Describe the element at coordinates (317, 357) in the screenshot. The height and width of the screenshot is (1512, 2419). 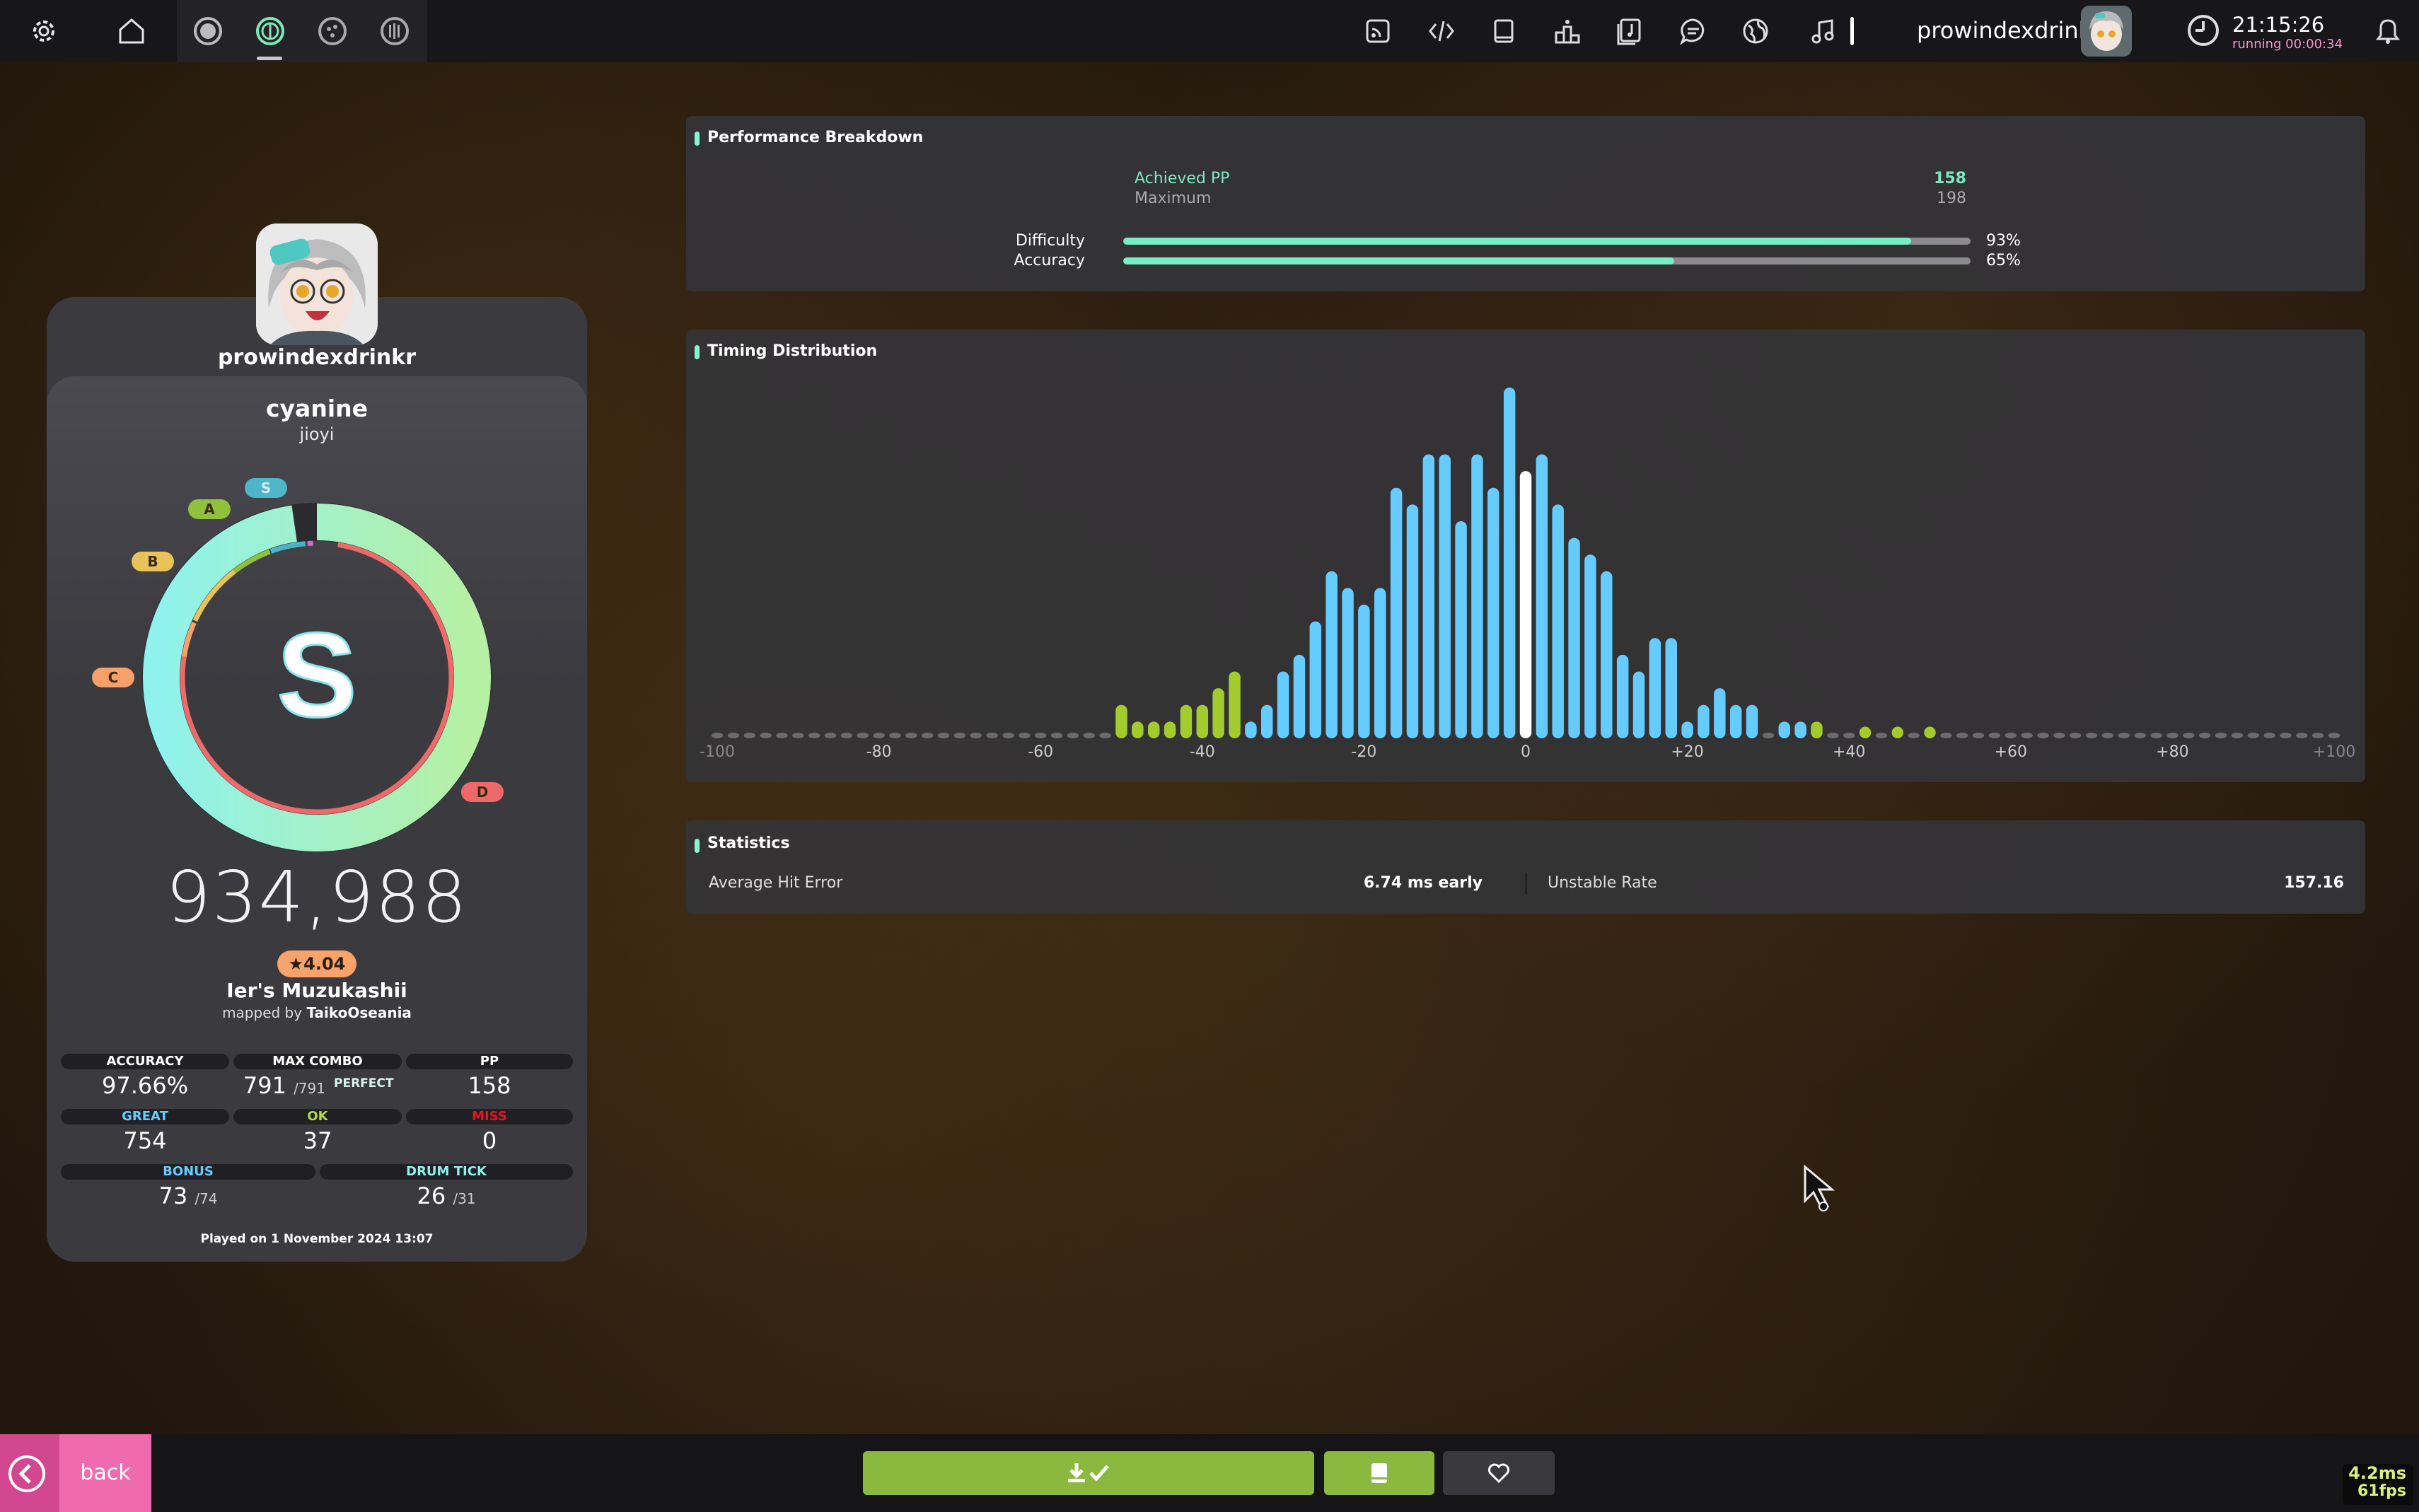
I see `player-name: prowindexdrinkr` at that location.